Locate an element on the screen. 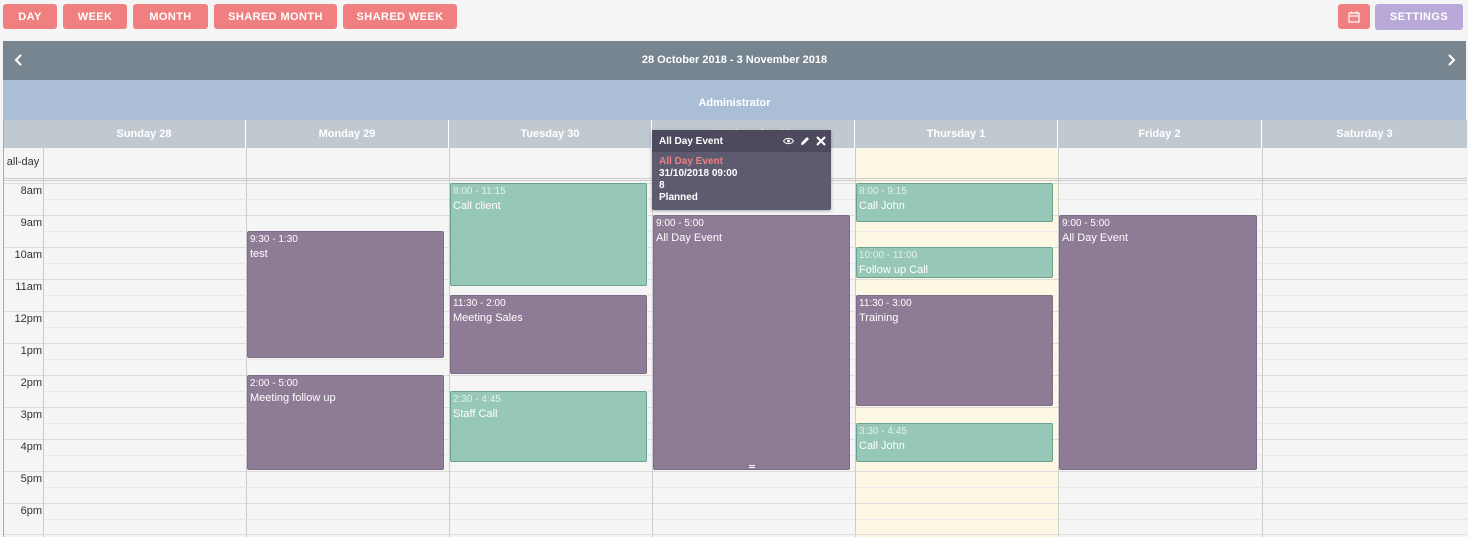 This screenshot has width=1468, height=537. date-range-header: 28 October 2018 - 3 November 2018 is located at coordinates (734, 60).